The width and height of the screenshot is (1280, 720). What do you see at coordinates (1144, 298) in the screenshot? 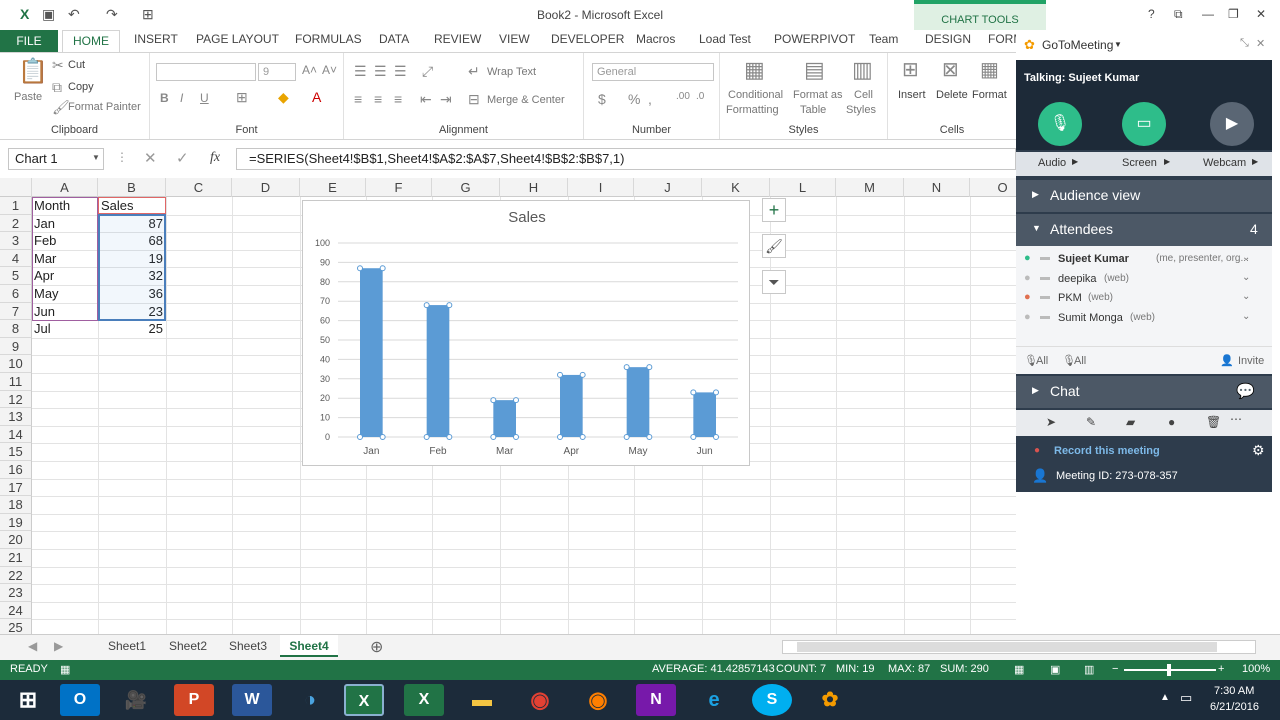
I see `attendee-row: ● ▬ PKM (web) ⌄` at bounding box center [1144, 298].